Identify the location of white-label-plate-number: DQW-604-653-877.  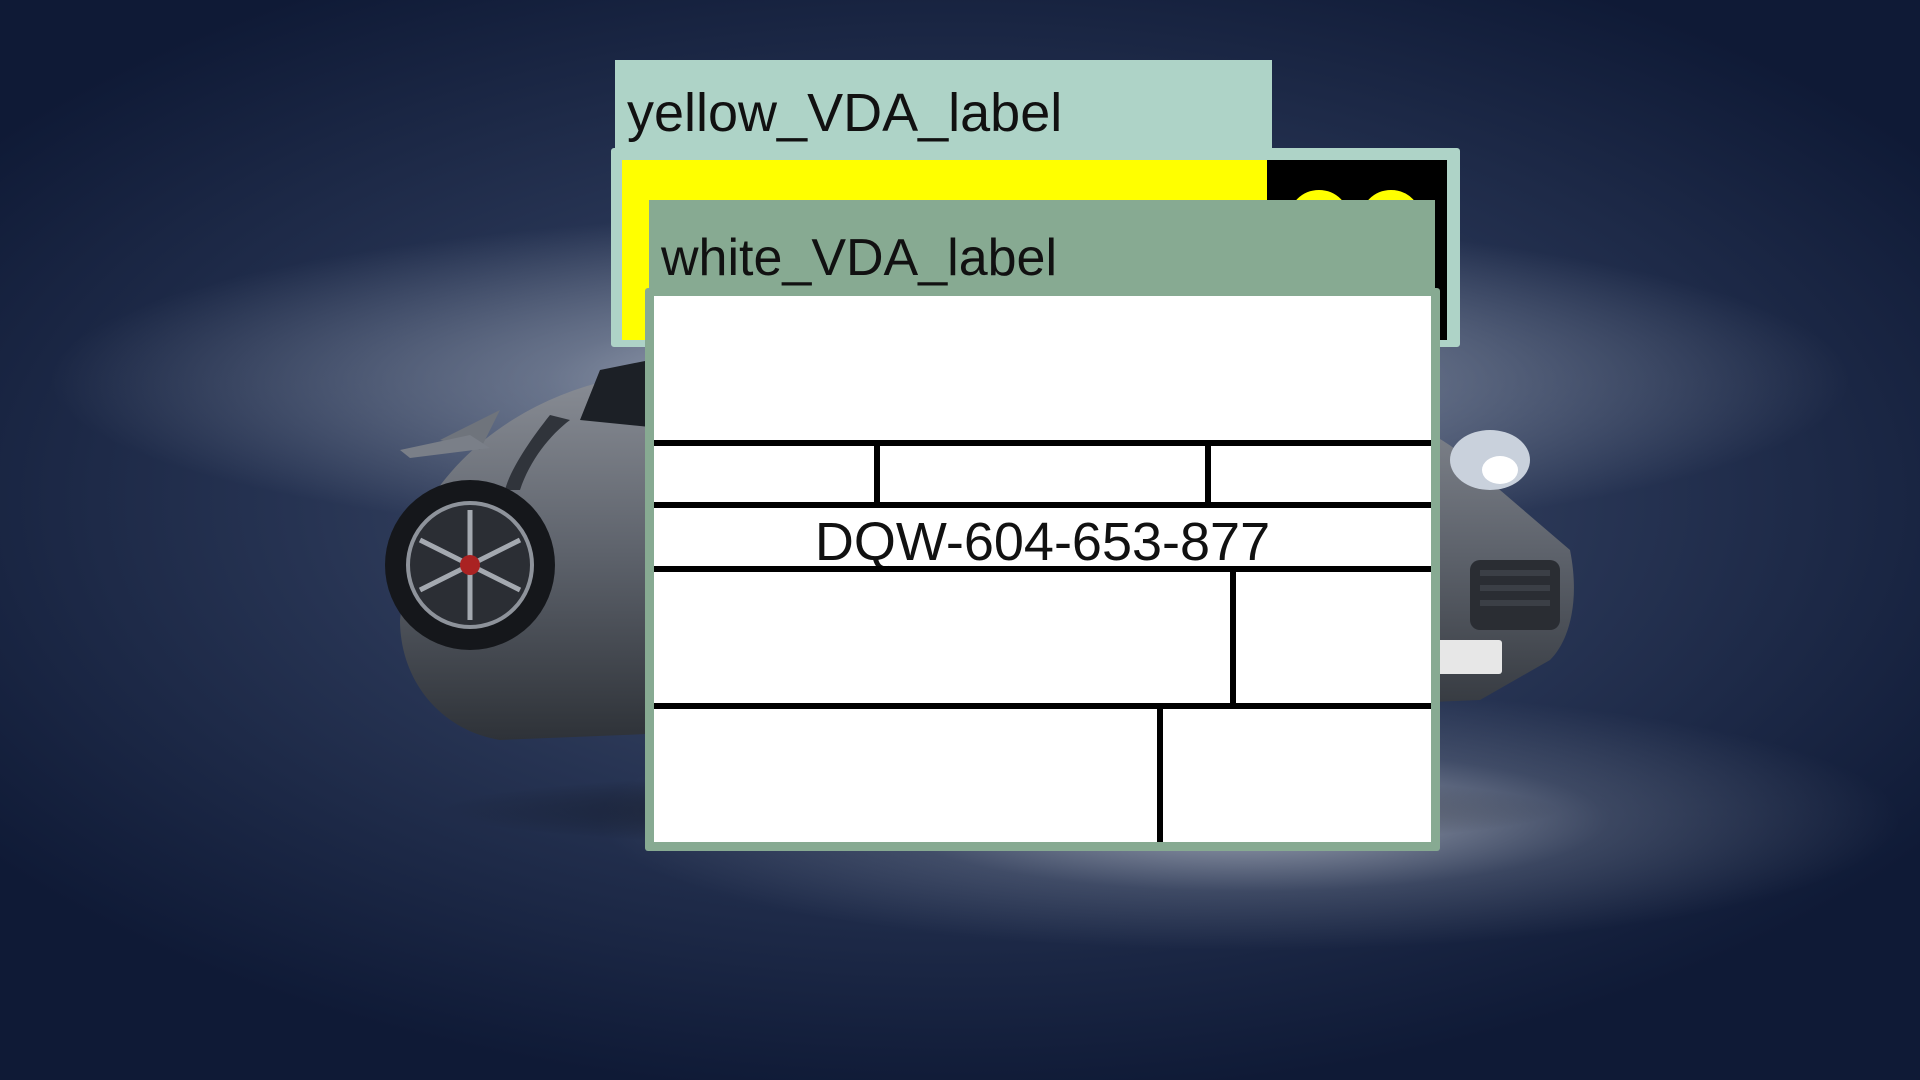
(1042, 542).